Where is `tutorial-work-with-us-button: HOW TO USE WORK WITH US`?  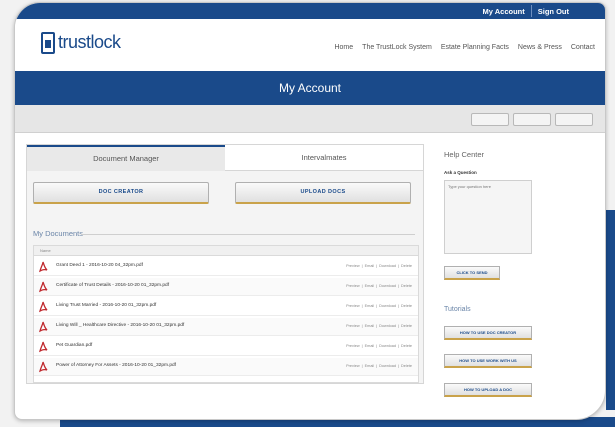 tutorial-work-with-us-button: HOW TO USE WORK WITH US is located at coordinates (488, 361).